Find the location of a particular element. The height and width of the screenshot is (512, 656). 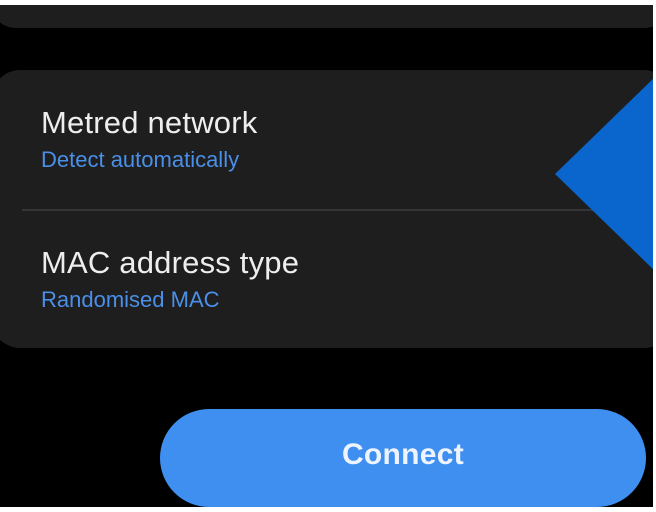

mac-address-type-setting: MAC address type Randomised MAC is located at coordinates (321, 278).